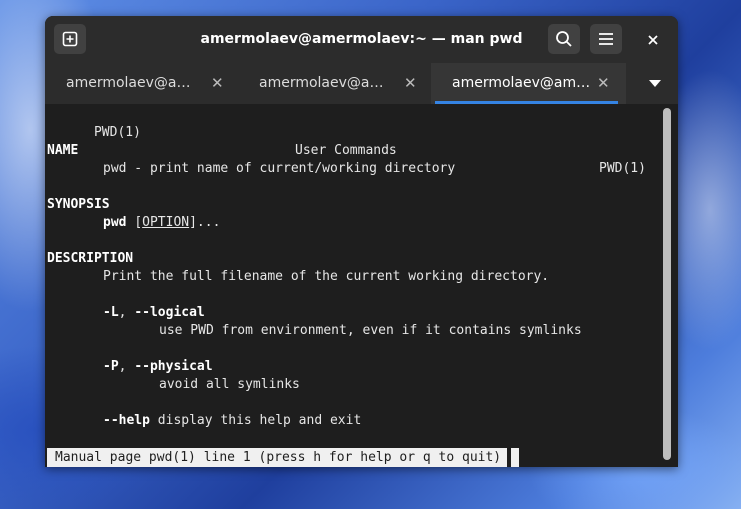  I want to click on chevron-down-icon, so click(655, 83).